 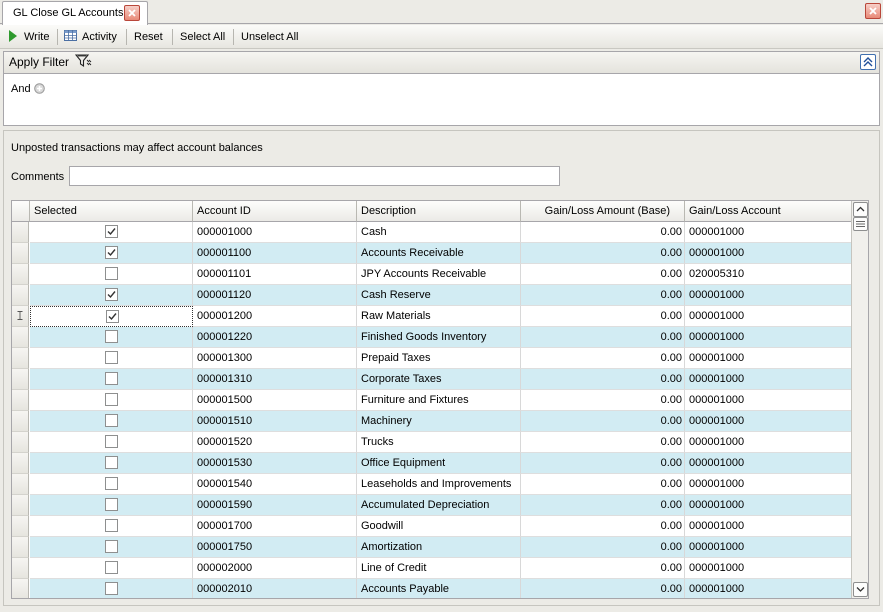 What do you see at coordinates (275, 295) in the screenshot?
I see `account-id-cell: 000001120` at bounding box center [275, 295].